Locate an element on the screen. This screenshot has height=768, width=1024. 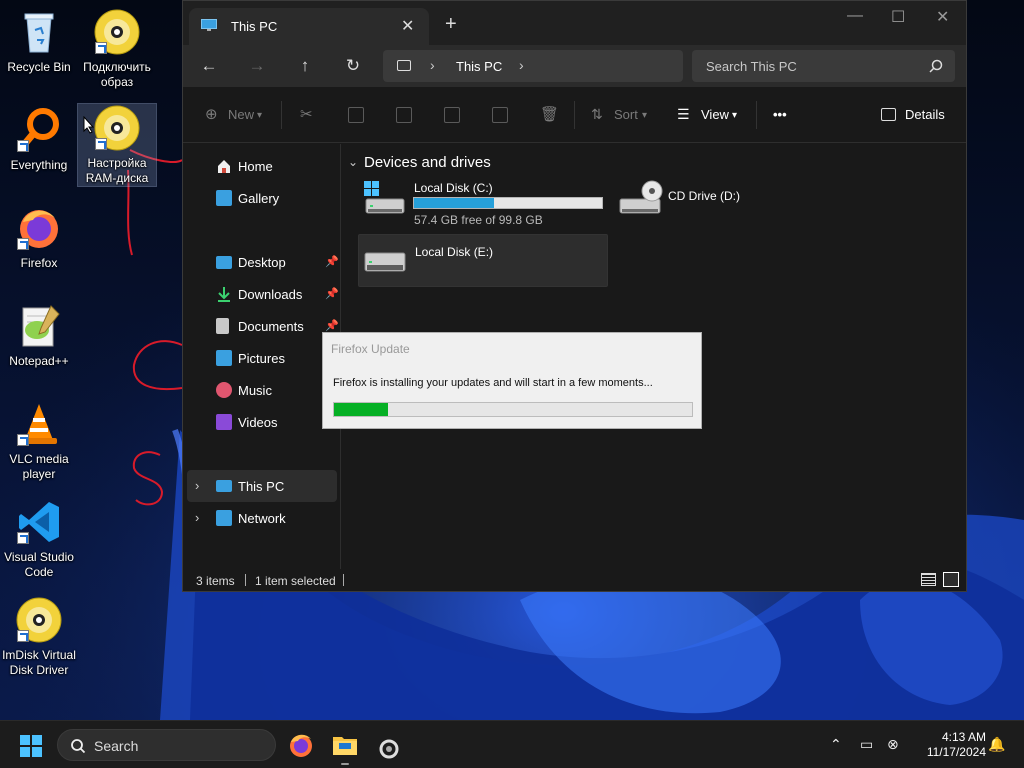
taskbar-clock: 4:13 AM 11/17/2024 is located at coordinates (951, 745).